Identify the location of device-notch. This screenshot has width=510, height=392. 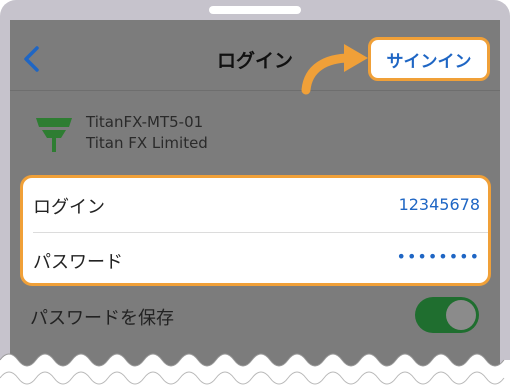
(255, 10).